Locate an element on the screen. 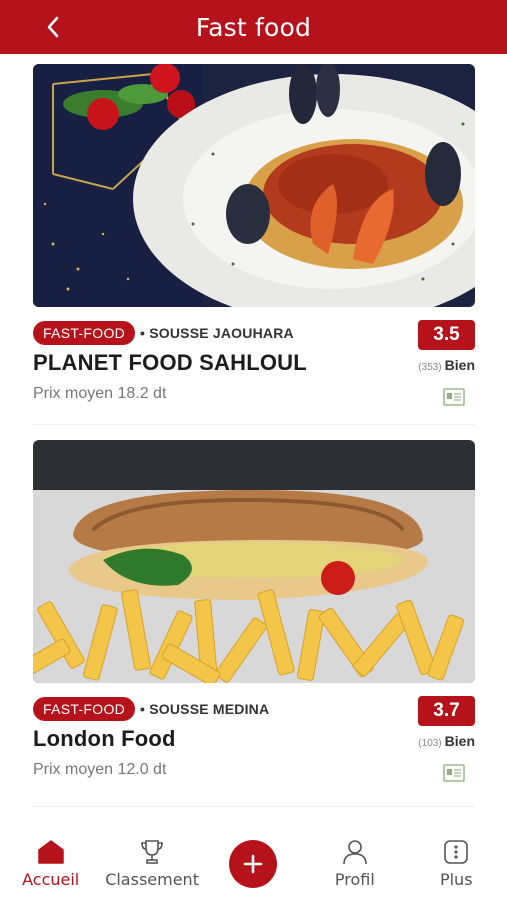 This screenshot has height=900, width=507. average-price: Prix moyen 12.0 dt is located at coordinates (100, 769).